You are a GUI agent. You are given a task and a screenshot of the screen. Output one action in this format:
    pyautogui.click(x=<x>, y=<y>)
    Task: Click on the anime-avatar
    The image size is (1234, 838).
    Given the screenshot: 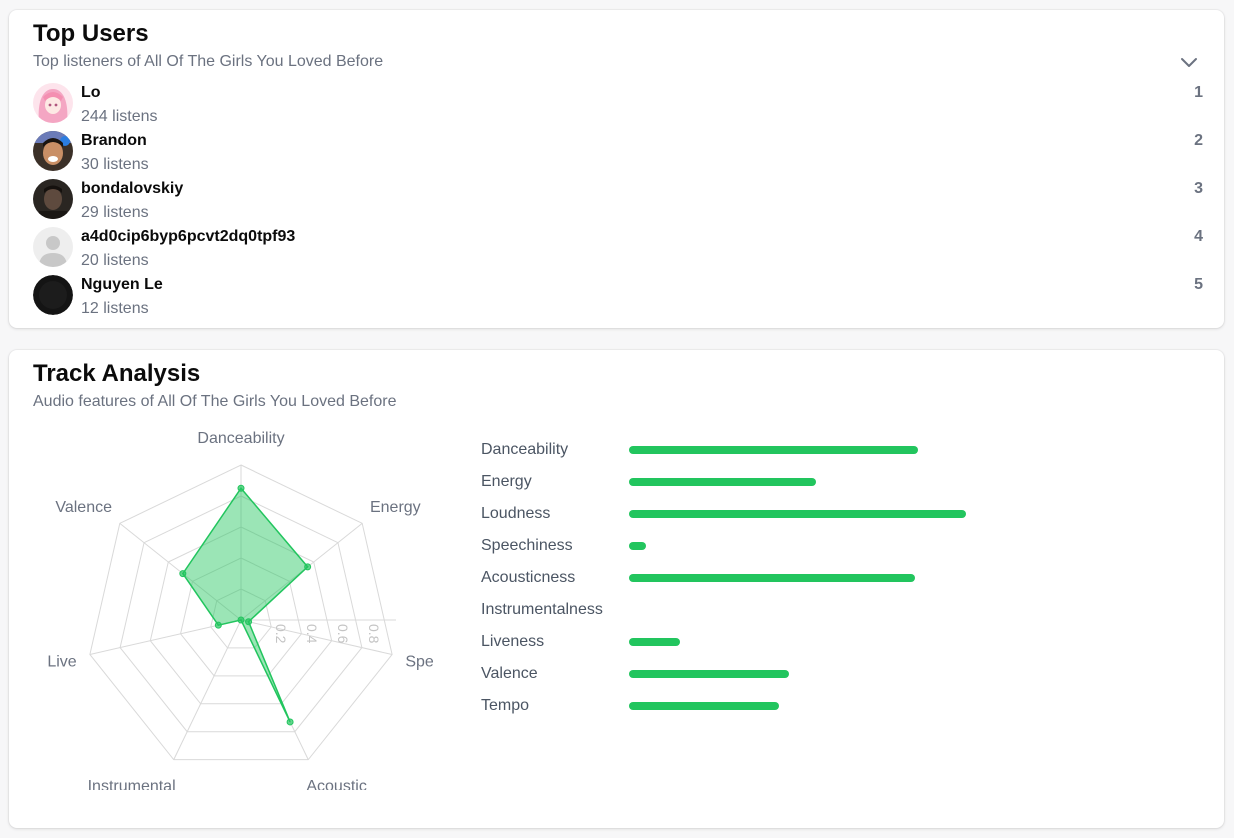 What is the action you would take?
    pyautogui.click(x=53, y=103)
    